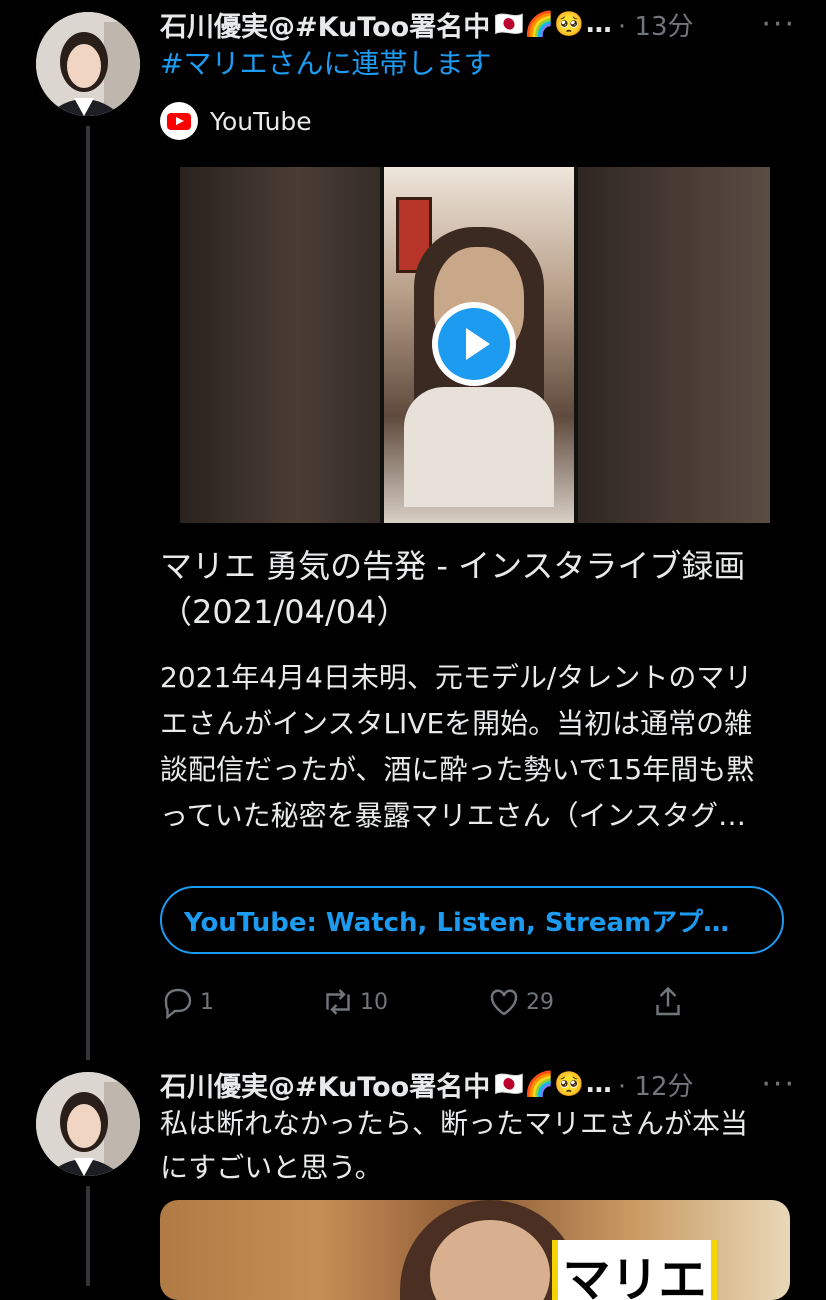 Image resolution: width=826 pixels, height=1300 pixels. I want to click on tweet-header: 石川優実@#KuToo署名中 🇯🇵🌈🥺 … · 13分 ···, so click(483, 24).